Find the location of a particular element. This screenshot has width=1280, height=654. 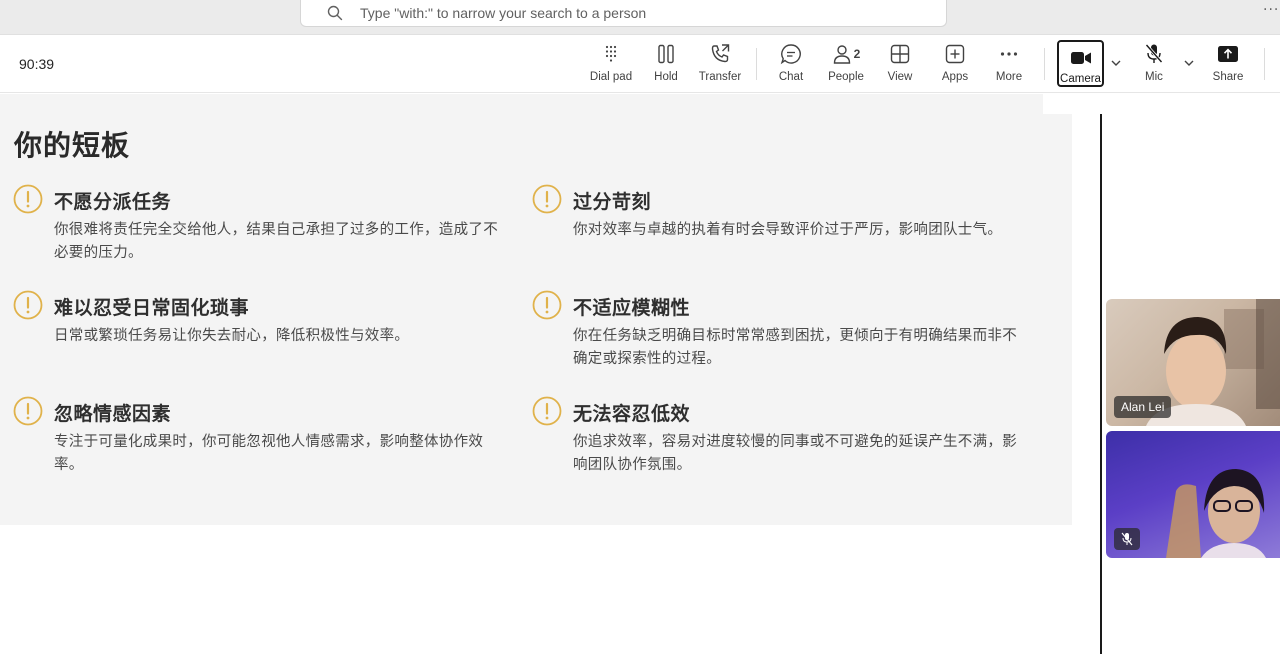

people-button: 2 People is located at coordinates (846, 64).